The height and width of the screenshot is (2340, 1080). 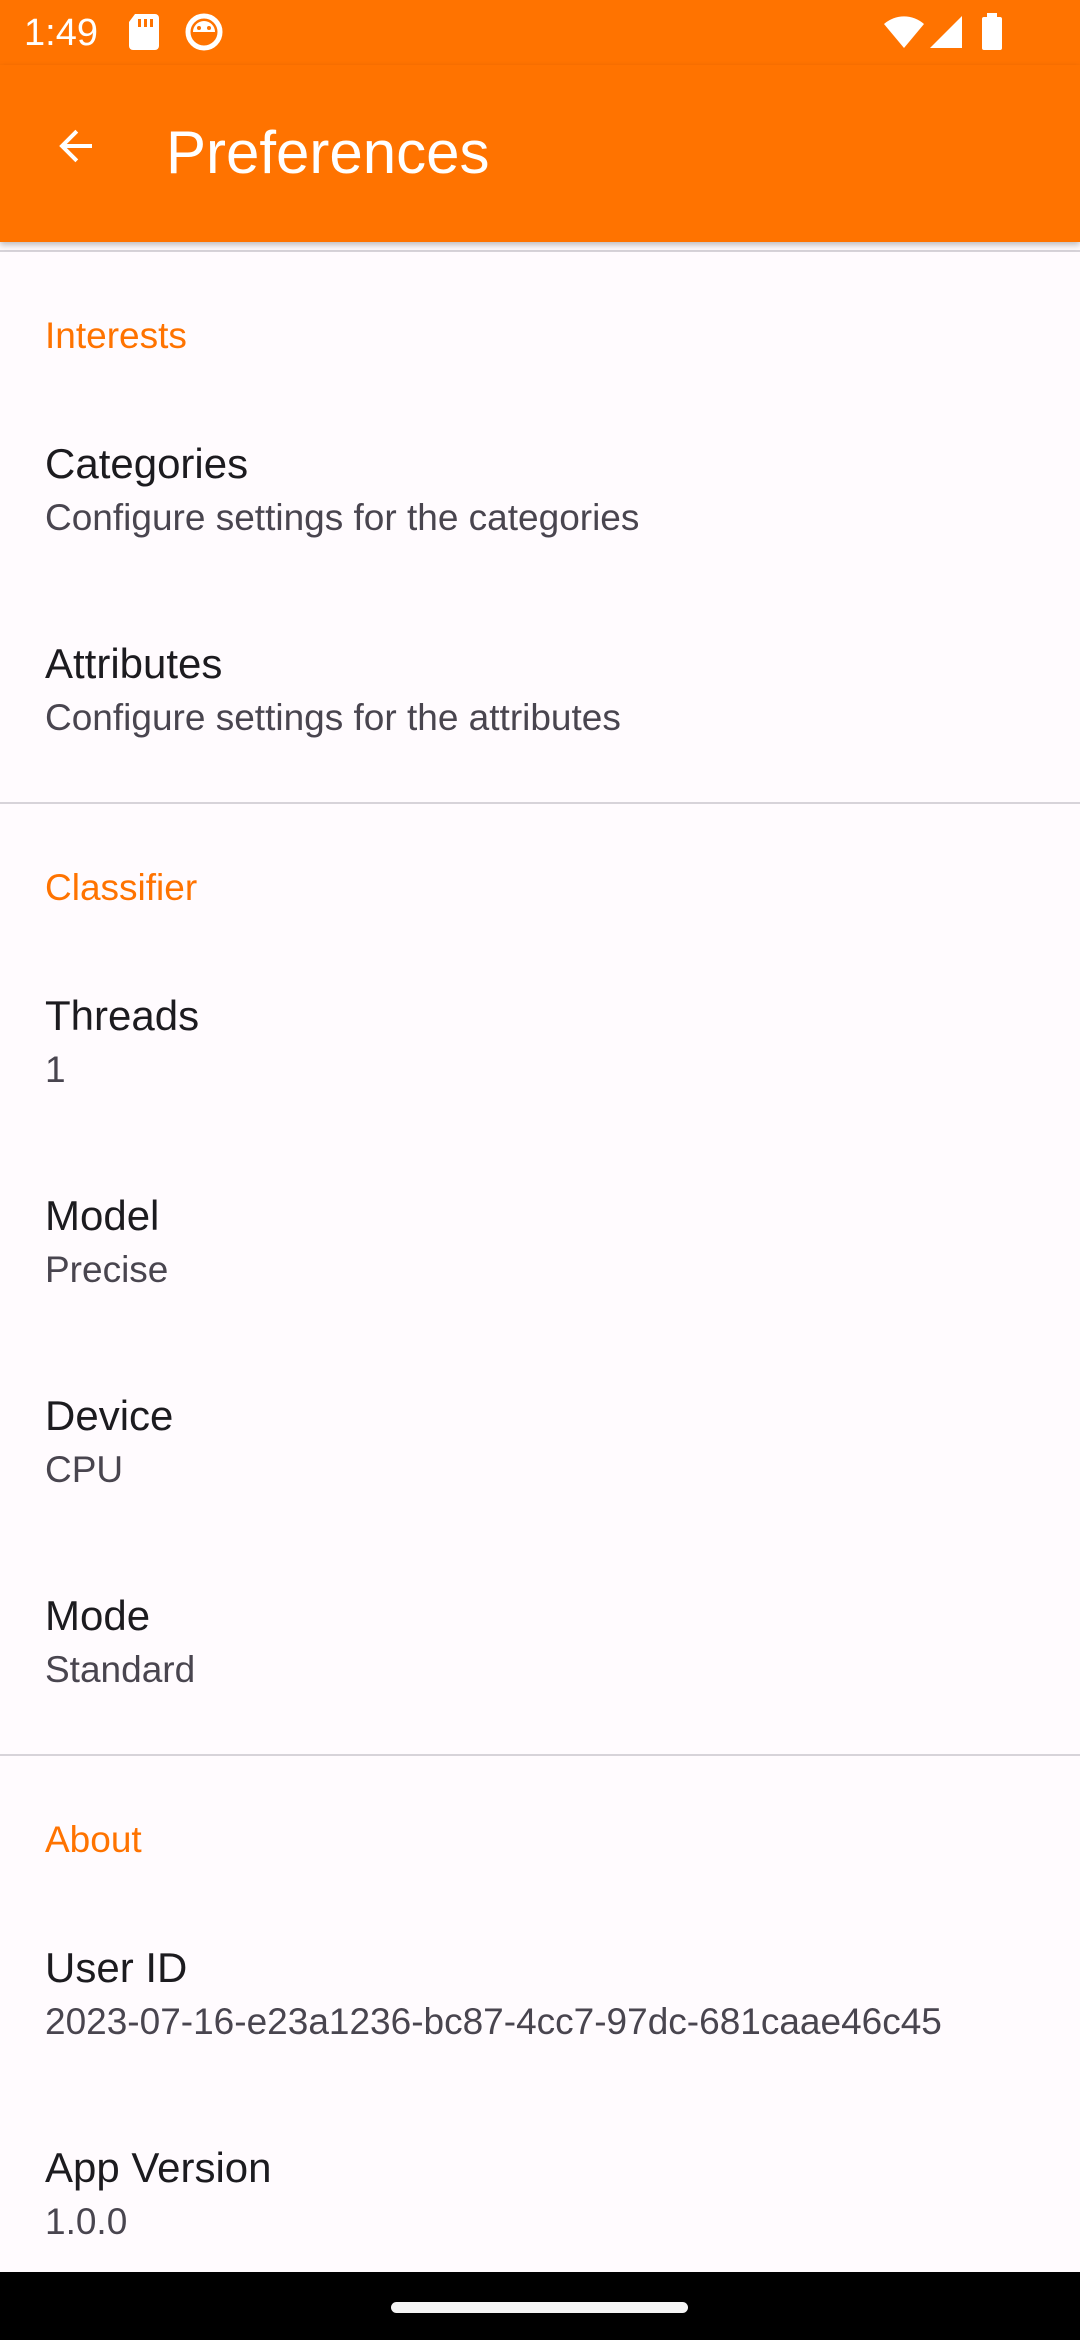 I want to click on pref-title: App Version, so click(x=158, y=2167).